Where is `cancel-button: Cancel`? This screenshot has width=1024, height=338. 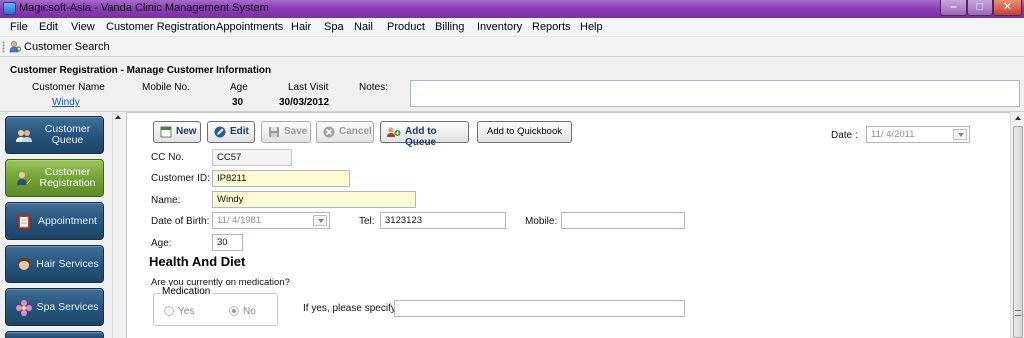 cancel-button: Cancel is located at coordinates (345, 132).